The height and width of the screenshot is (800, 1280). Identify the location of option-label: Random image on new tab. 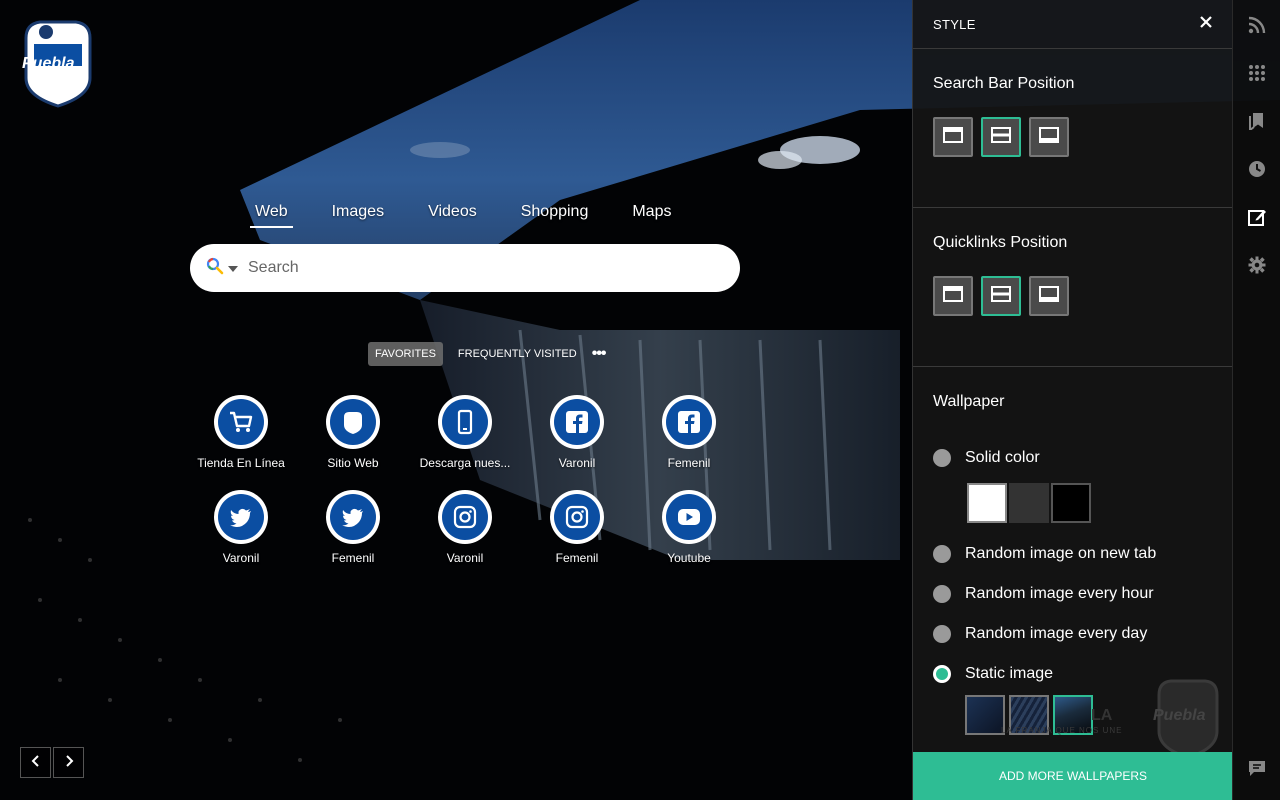
(1061, 553).